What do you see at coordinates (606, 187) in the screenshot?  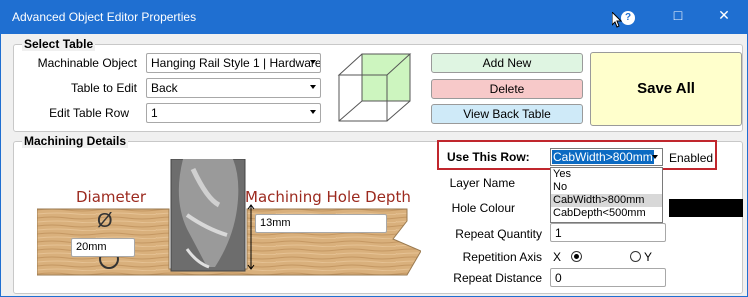 I see `dropdown-option-no: No` at bounding box center [606, 187].